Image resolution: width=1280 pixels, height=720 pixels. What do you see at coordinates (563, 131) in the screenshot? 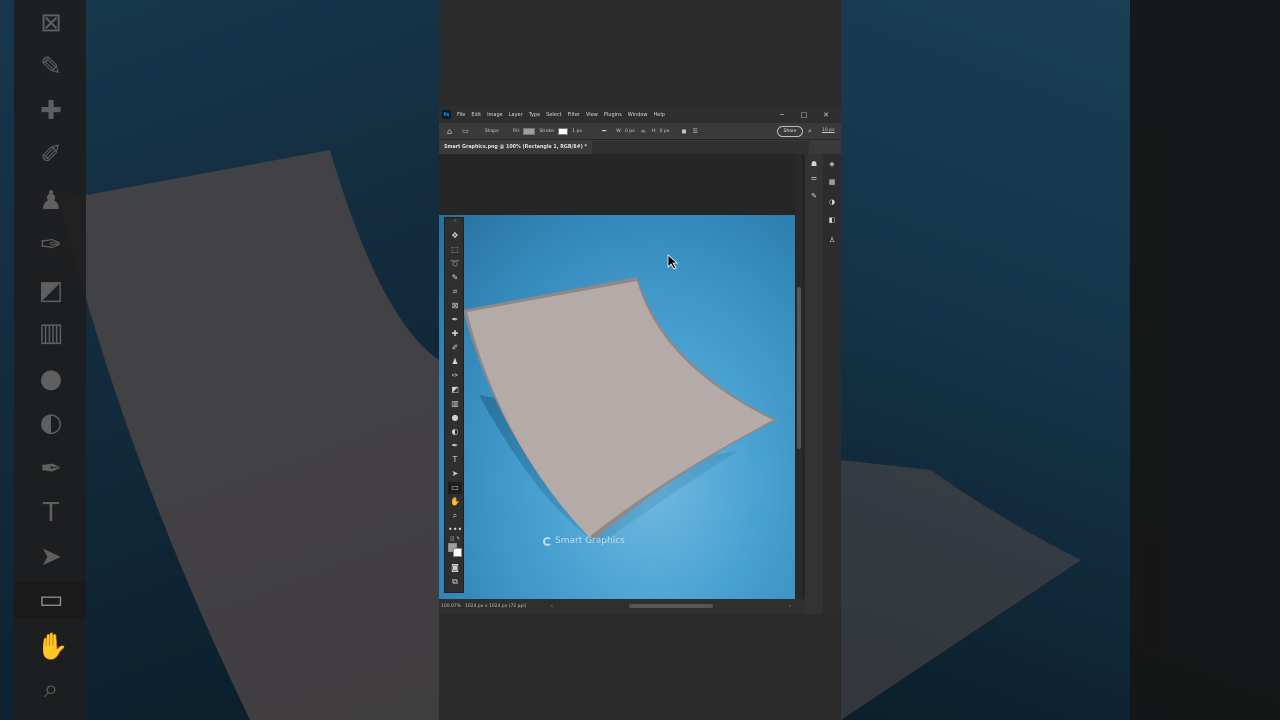
I see `stroke-swatch` at bounding box center [563, 131].